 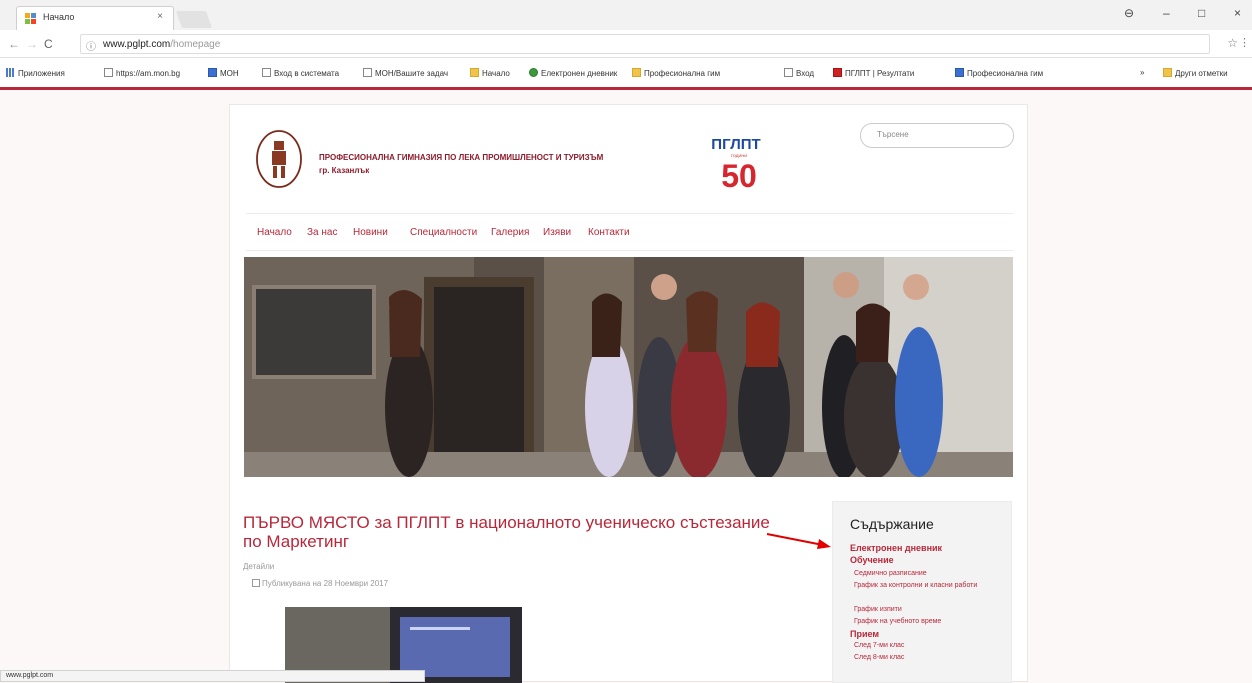 I want to click on bookmark-item: МОН/Вашите задач, so click(x=405, y=73).